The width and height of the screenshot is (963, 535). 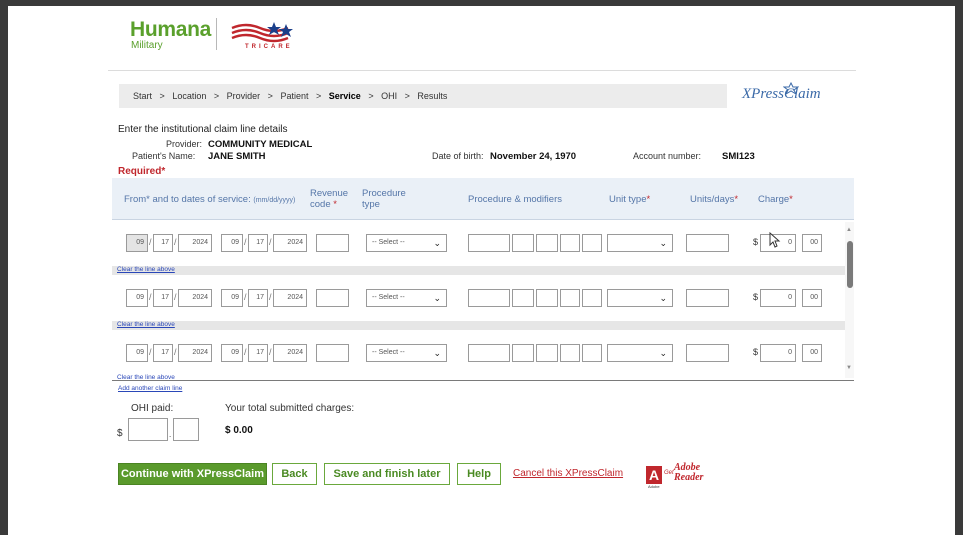 I want to click on provider-label: Provider:, so click(x=184, y=144).